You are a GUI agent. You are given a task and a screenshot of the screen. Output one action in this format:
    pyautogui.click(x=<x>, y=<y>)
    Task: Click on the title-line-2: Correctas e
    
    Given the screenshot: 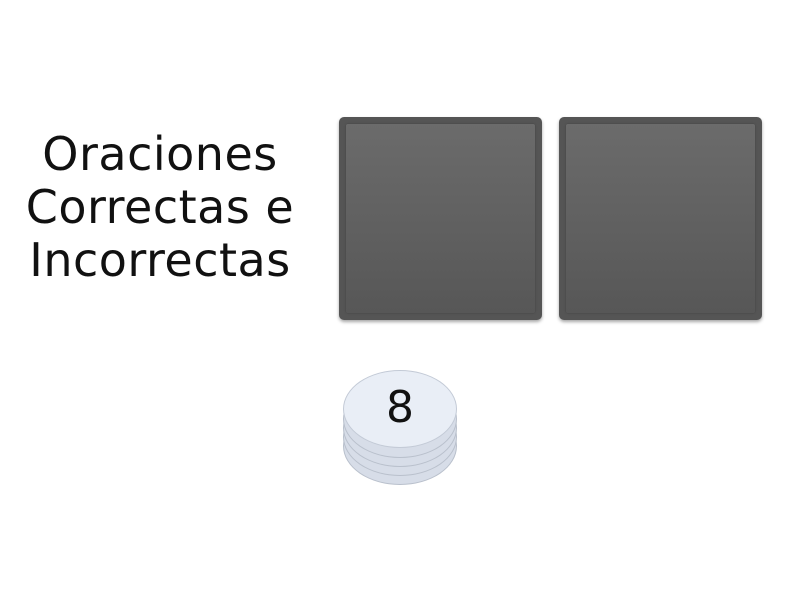 What is the action you would take?
    pyautogui.click(x=160, y=207)
    